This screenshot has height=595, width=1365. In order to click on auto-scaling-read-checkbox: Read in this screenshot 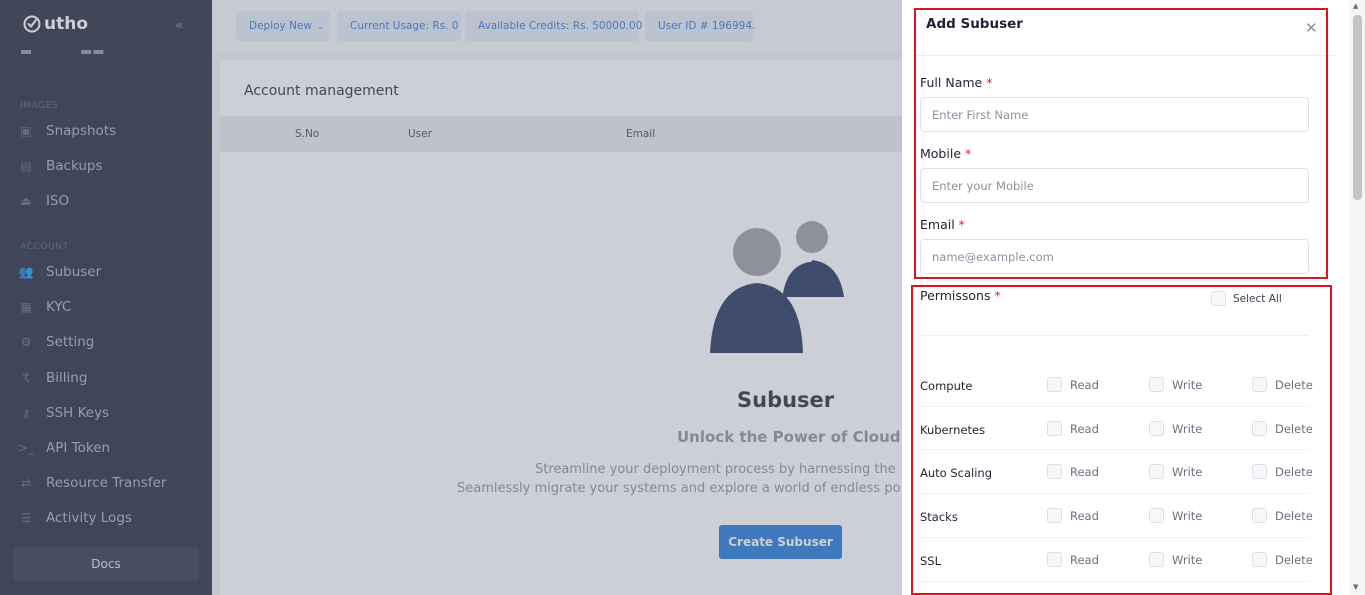, I will do `click(1073, 471)`.